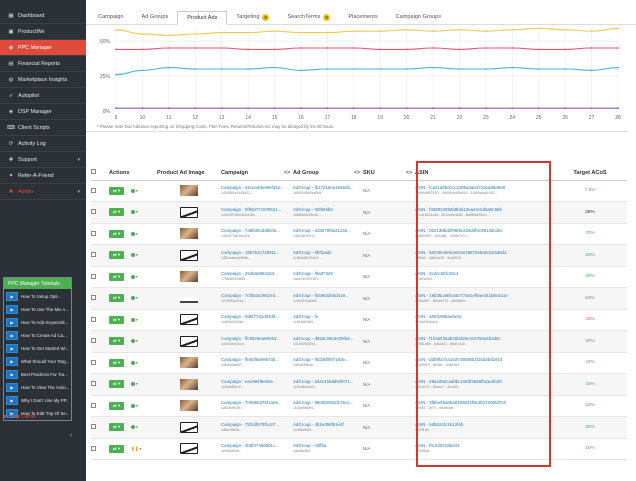  What do you see at coordinates (590, 212) in the screenshot?
I see `target-acos-cell: 28%` at bounding box center [590, 212].